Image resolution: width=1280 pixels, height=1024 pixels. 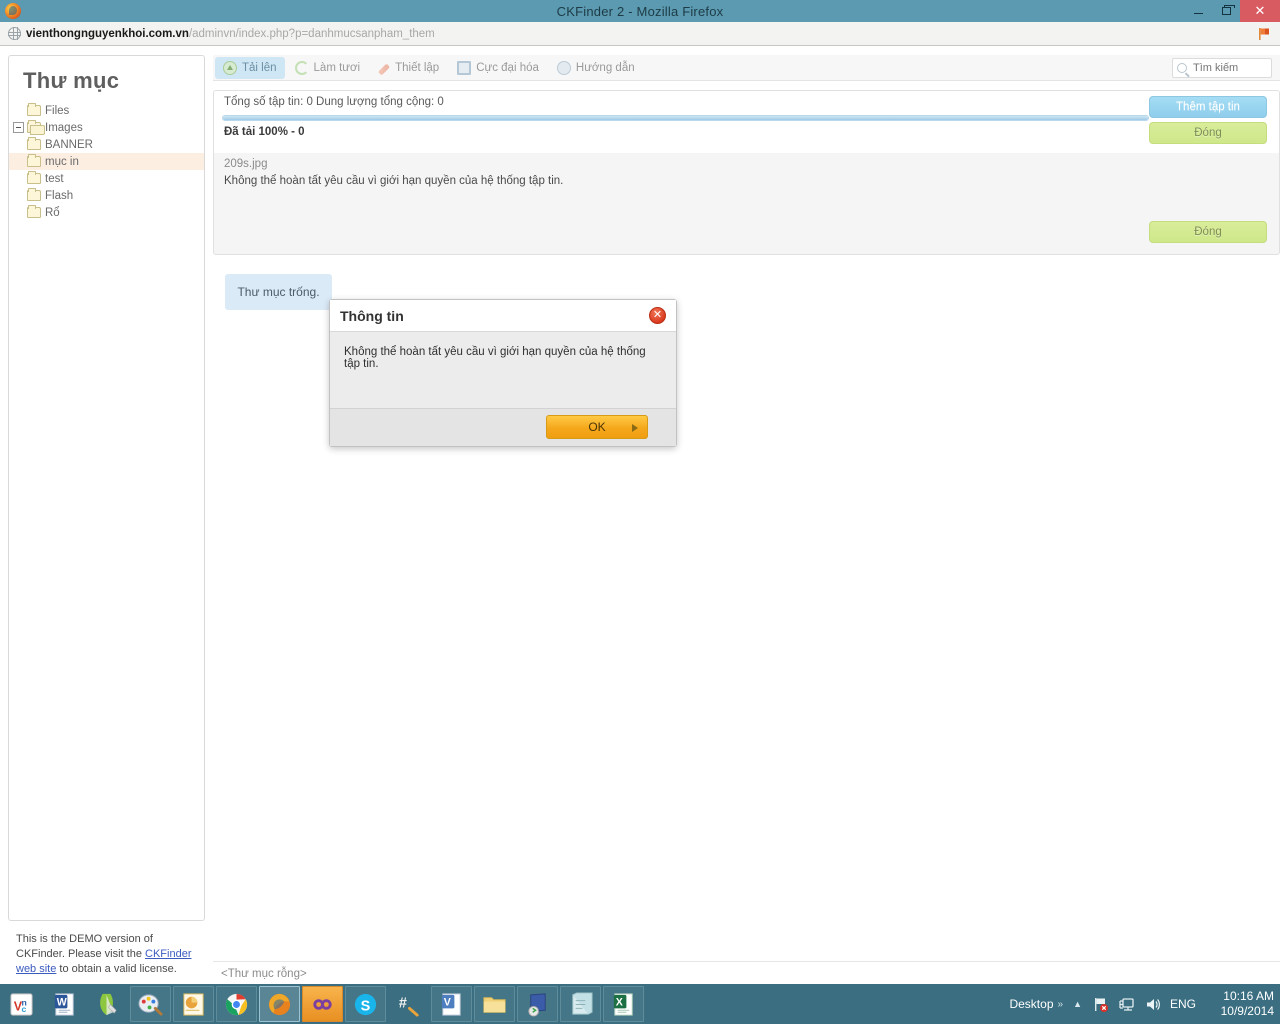 I want to click on toolbar-help-button: Hướng dẫn, so click(x=596, y=68).